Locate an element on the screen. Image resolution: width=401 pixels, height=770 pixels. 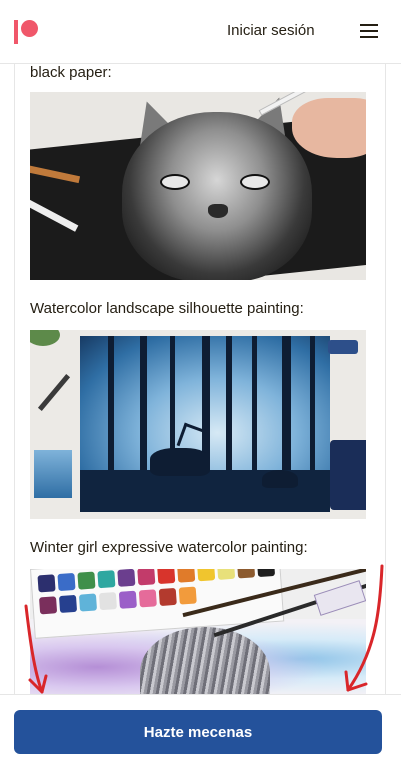
hamburger-menu-icon is located at coordinates (369, 31).